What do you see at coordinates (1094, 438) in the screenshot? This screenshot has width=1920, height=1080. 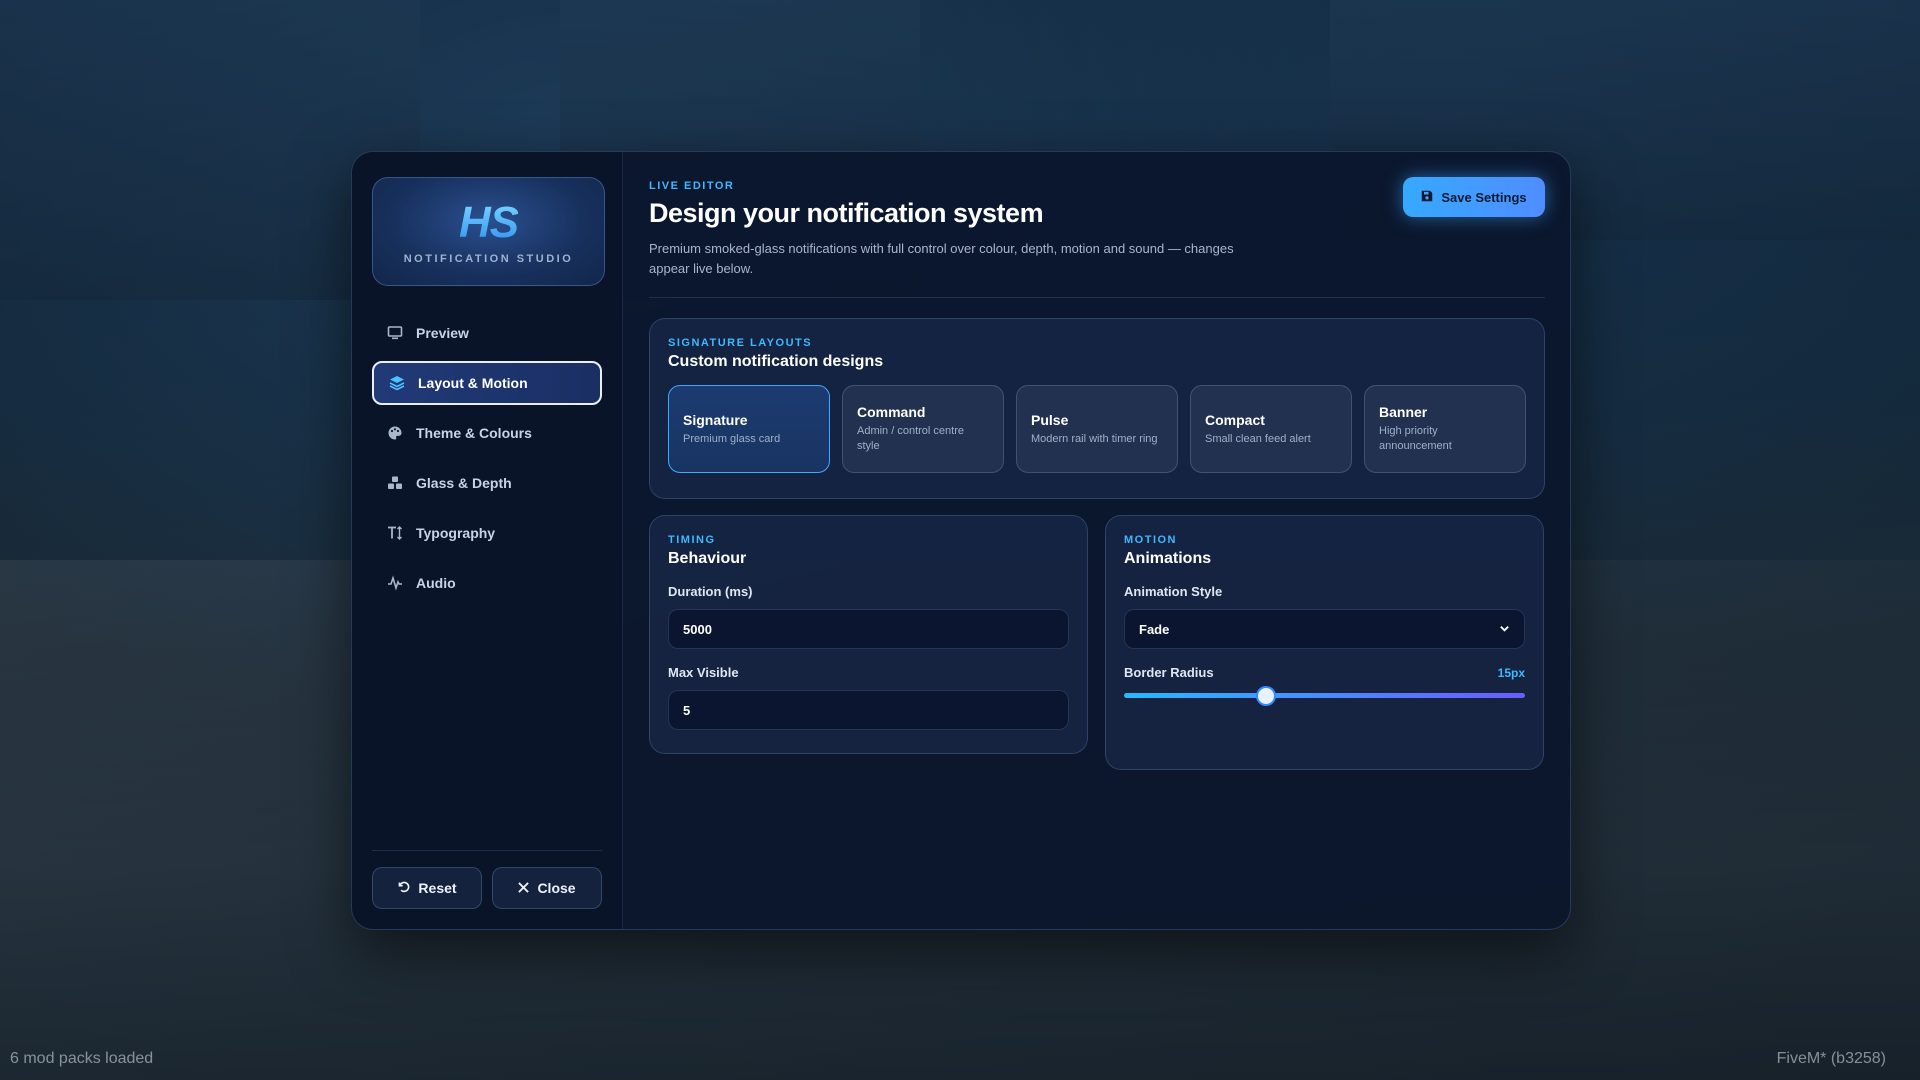 I see `layout-card-desc: Modern rail with timer ring` at bounding box center [1094, 438].